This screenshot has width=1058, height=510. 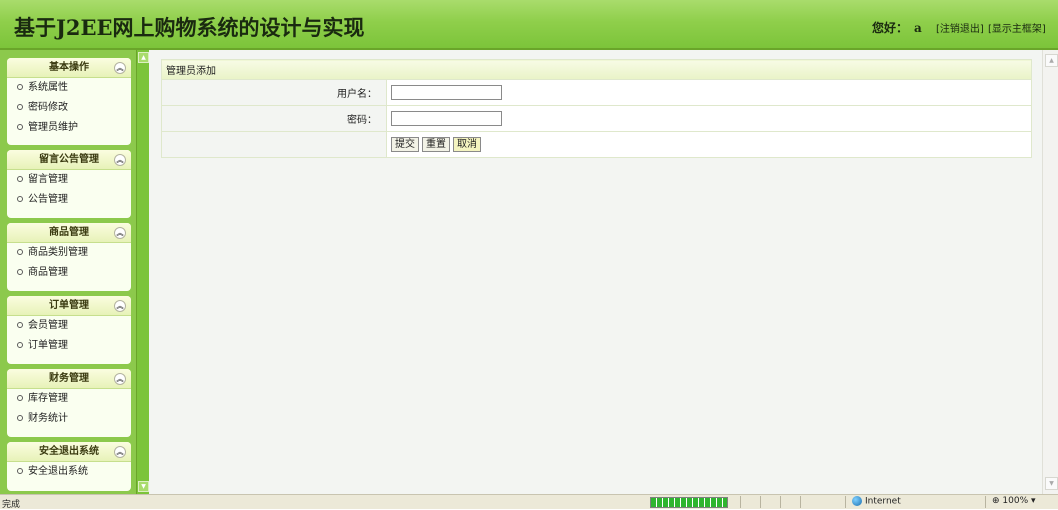 I want to click on sidebar-item-product-manage: 商品管理, so click(x=69, y=273).